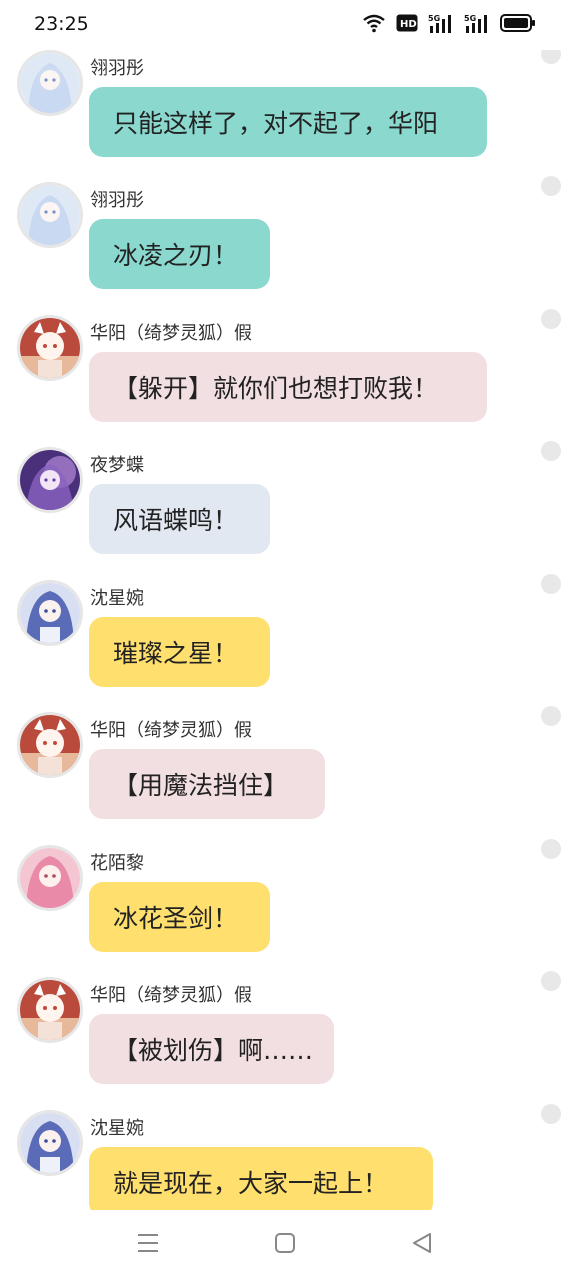 This screenshot has width=574, height=1280. I want to click on message-text: 只能这样了，对不起了，华阳, so click(276, 123).